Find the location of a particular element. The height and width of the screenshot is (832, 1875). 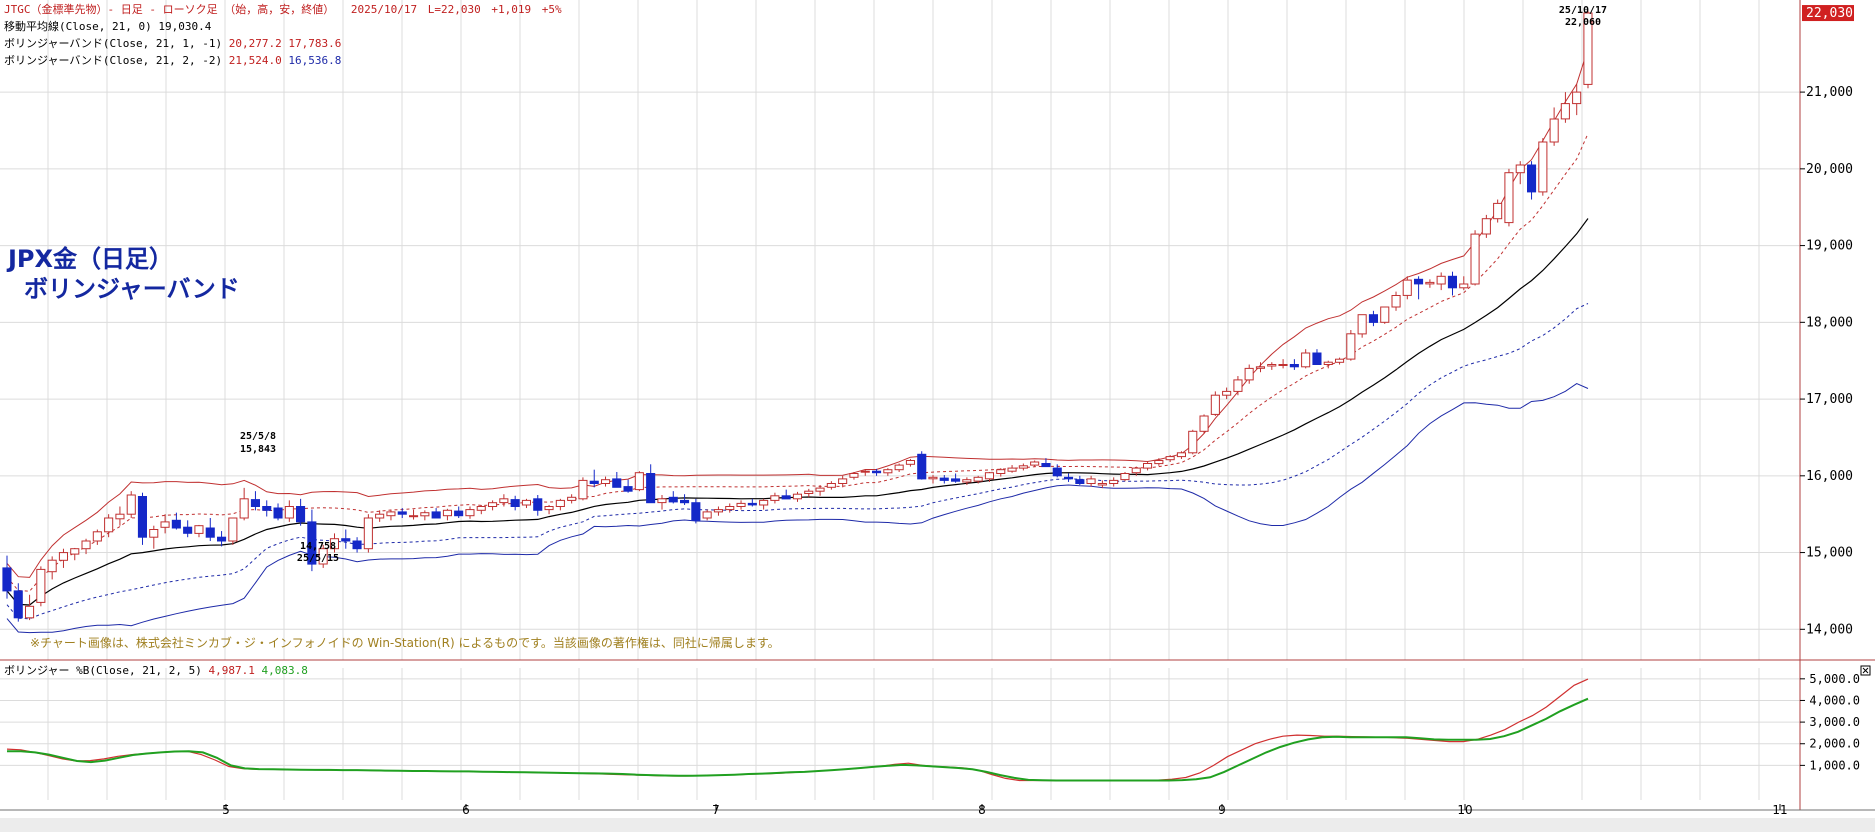

lower-panel-value2: 4,083.8 is located at coordinates (284, 670).